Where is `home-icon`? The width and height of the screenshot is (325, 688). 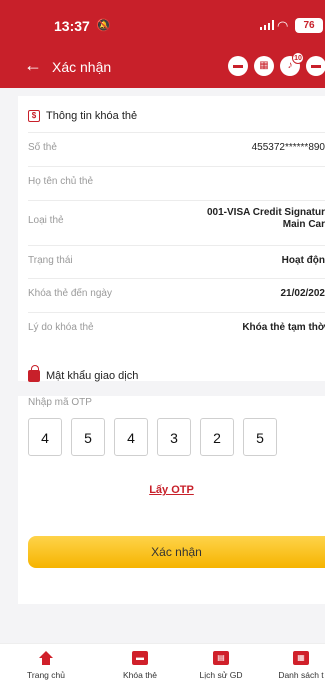 home-icon is located at coordinates (46, 658).